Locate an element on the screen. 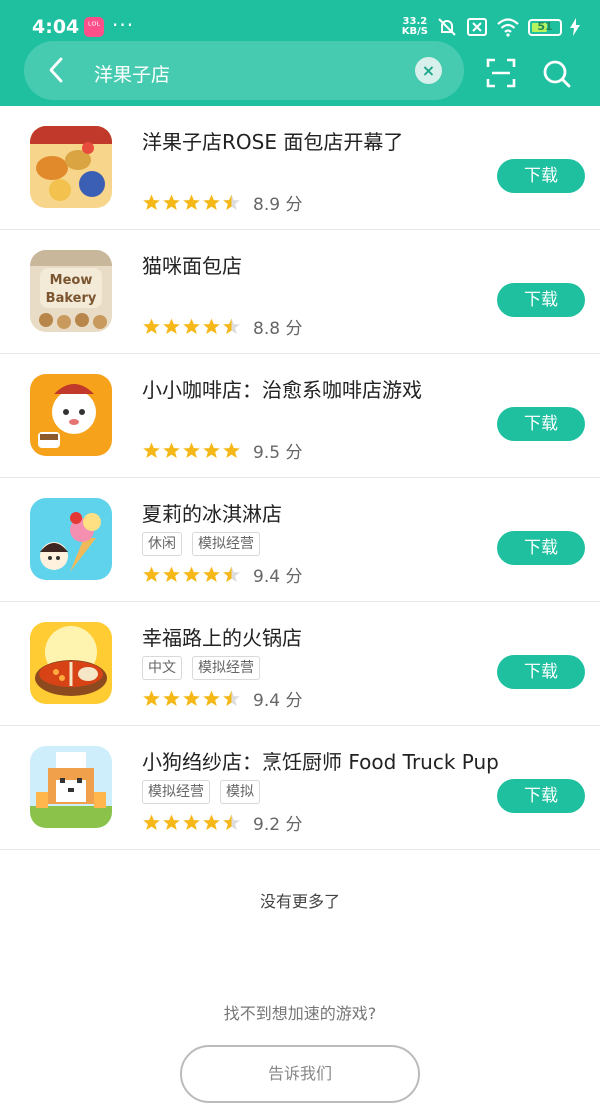 The height and width of the screenshot is (1112, 600). tag: 休闲 is located at coordinates (162, 544).